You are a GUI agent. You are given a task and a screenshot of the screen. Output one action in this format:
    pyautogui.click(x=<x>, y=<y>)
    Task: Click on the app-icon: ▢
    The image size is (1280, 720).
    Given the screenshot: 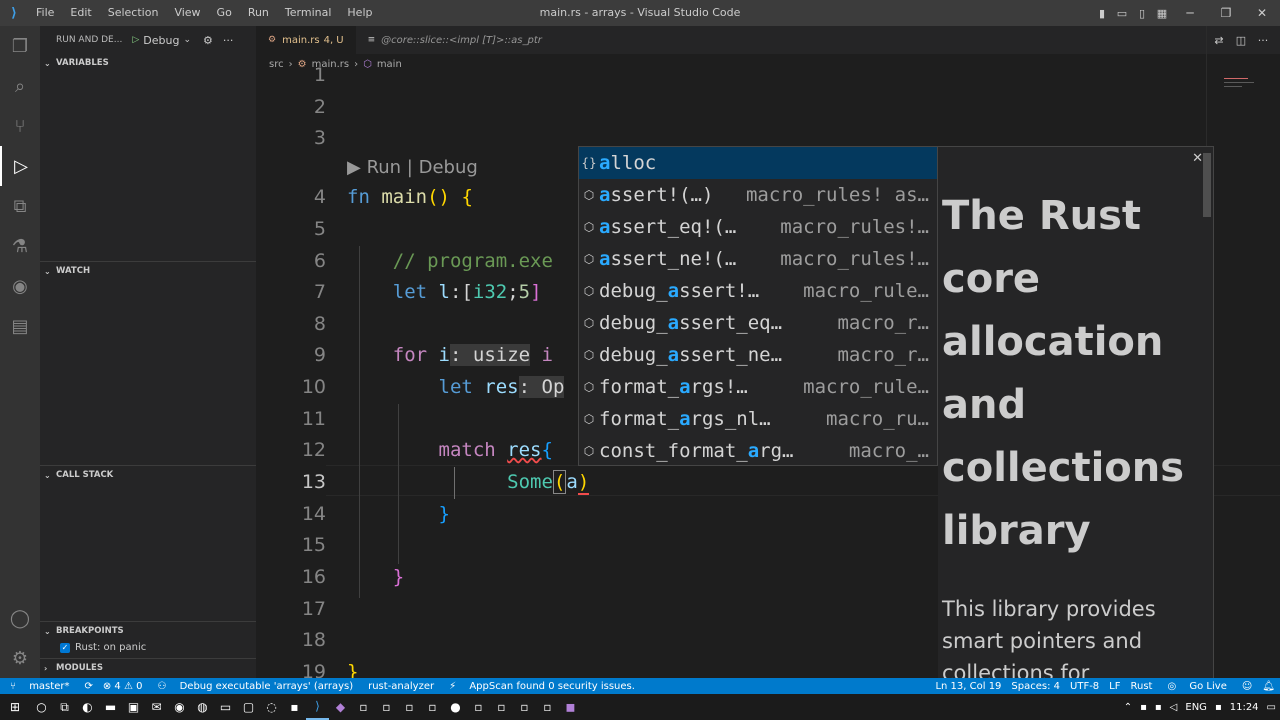 What is the action you would take?
    pyautogui.click(x=248, y=707)
    